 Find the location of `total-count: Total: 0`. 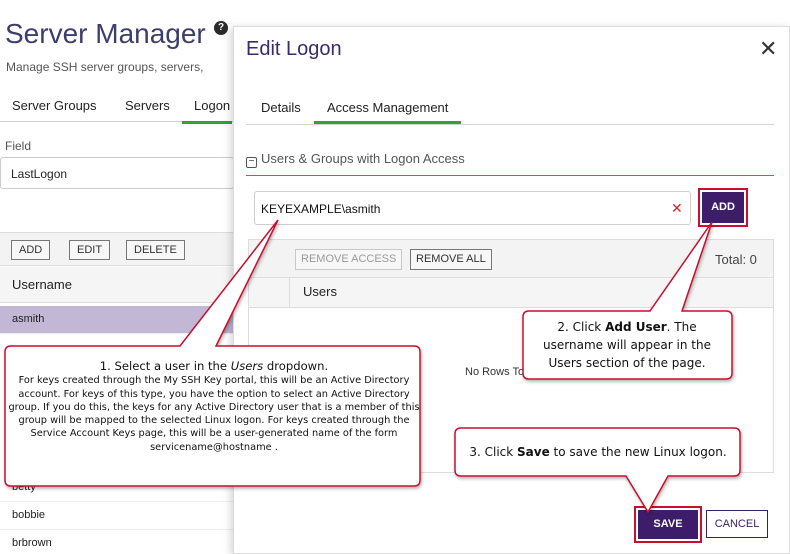

total-count: Total: 0 is located at coordinates (736, 259).